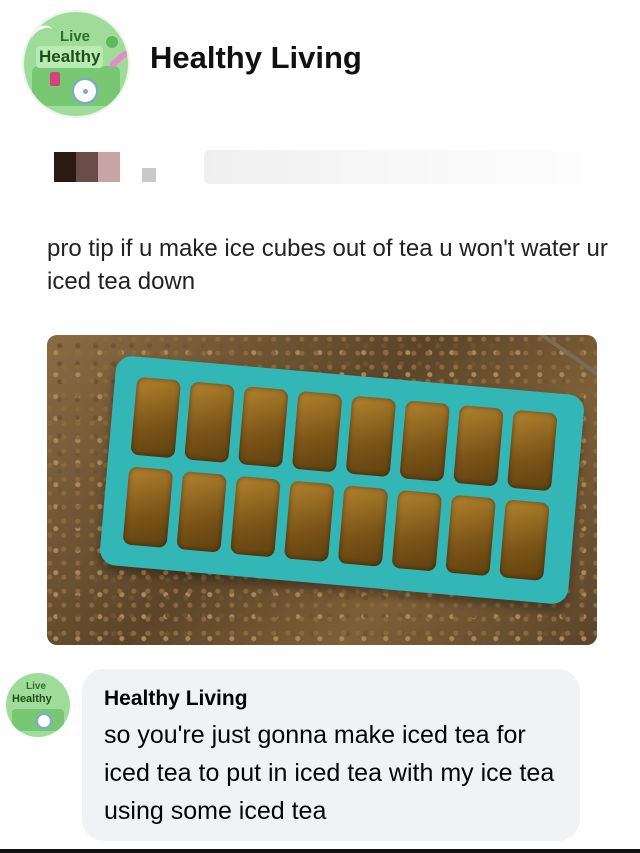 The image size is (640, 853). Describe the element at coordinates (419, 167) in the screenshot. I see `redaction-blur` at that location.